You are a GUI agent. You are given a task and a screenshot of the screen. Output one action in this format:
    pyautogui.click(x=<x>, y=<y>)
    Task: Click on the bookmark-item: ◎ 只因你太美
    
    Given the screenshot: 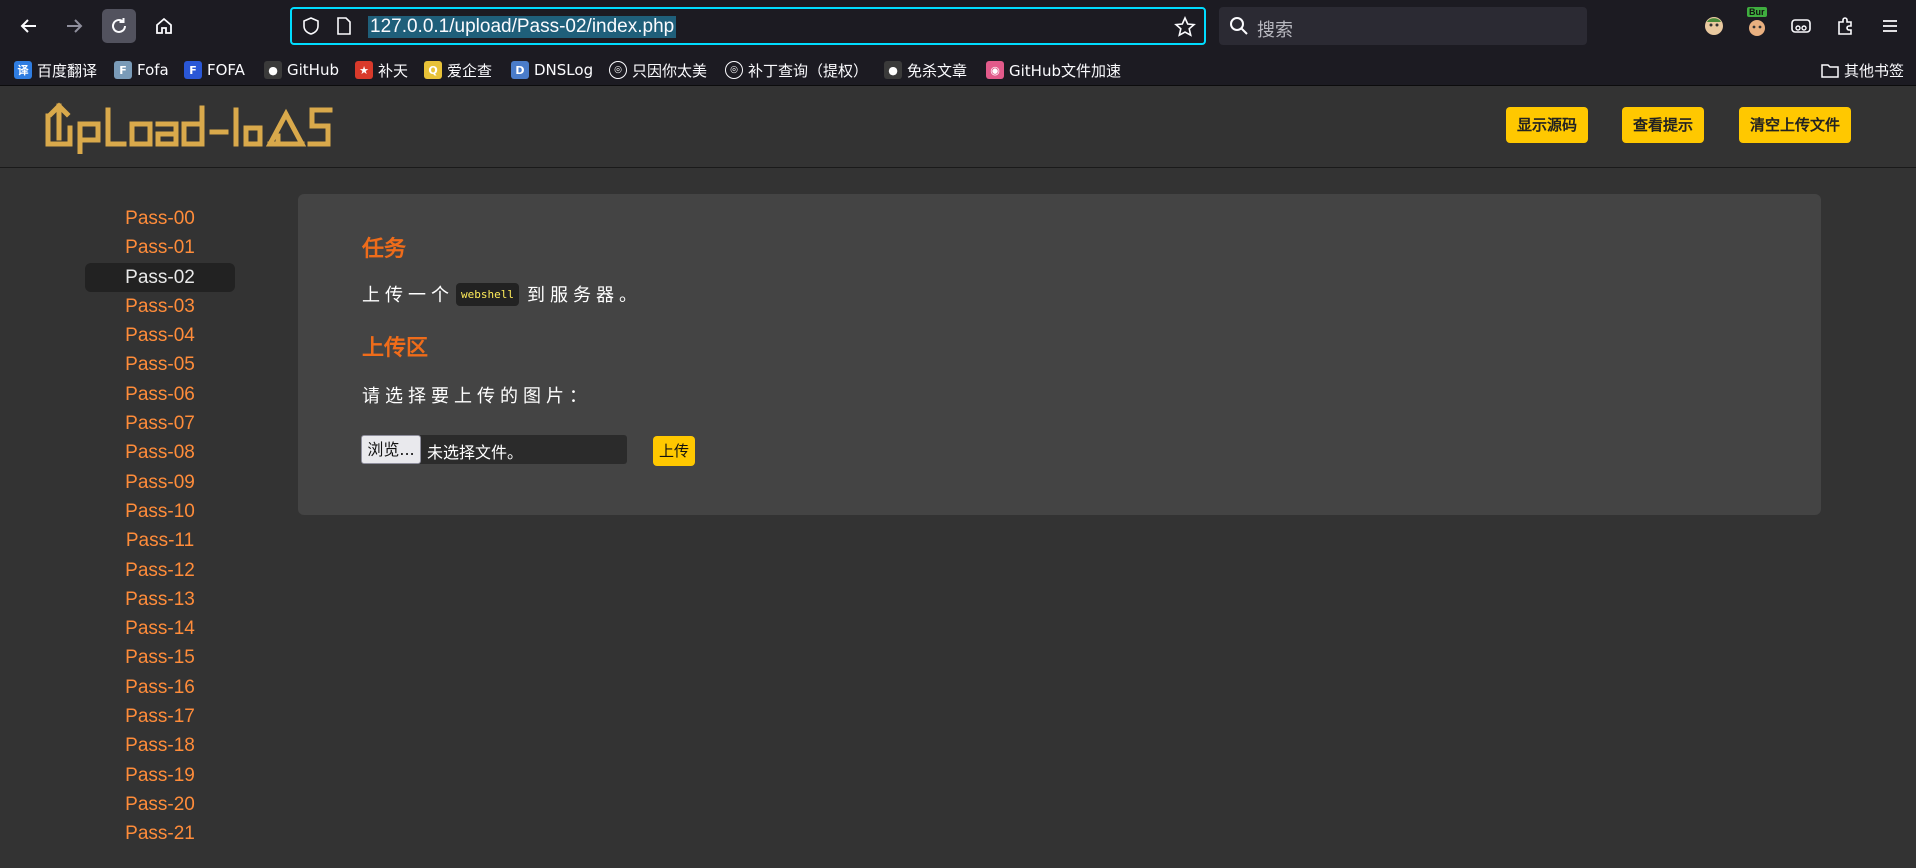 What is the action you would take?
    pyautogui.click(x=658, y=70)
    